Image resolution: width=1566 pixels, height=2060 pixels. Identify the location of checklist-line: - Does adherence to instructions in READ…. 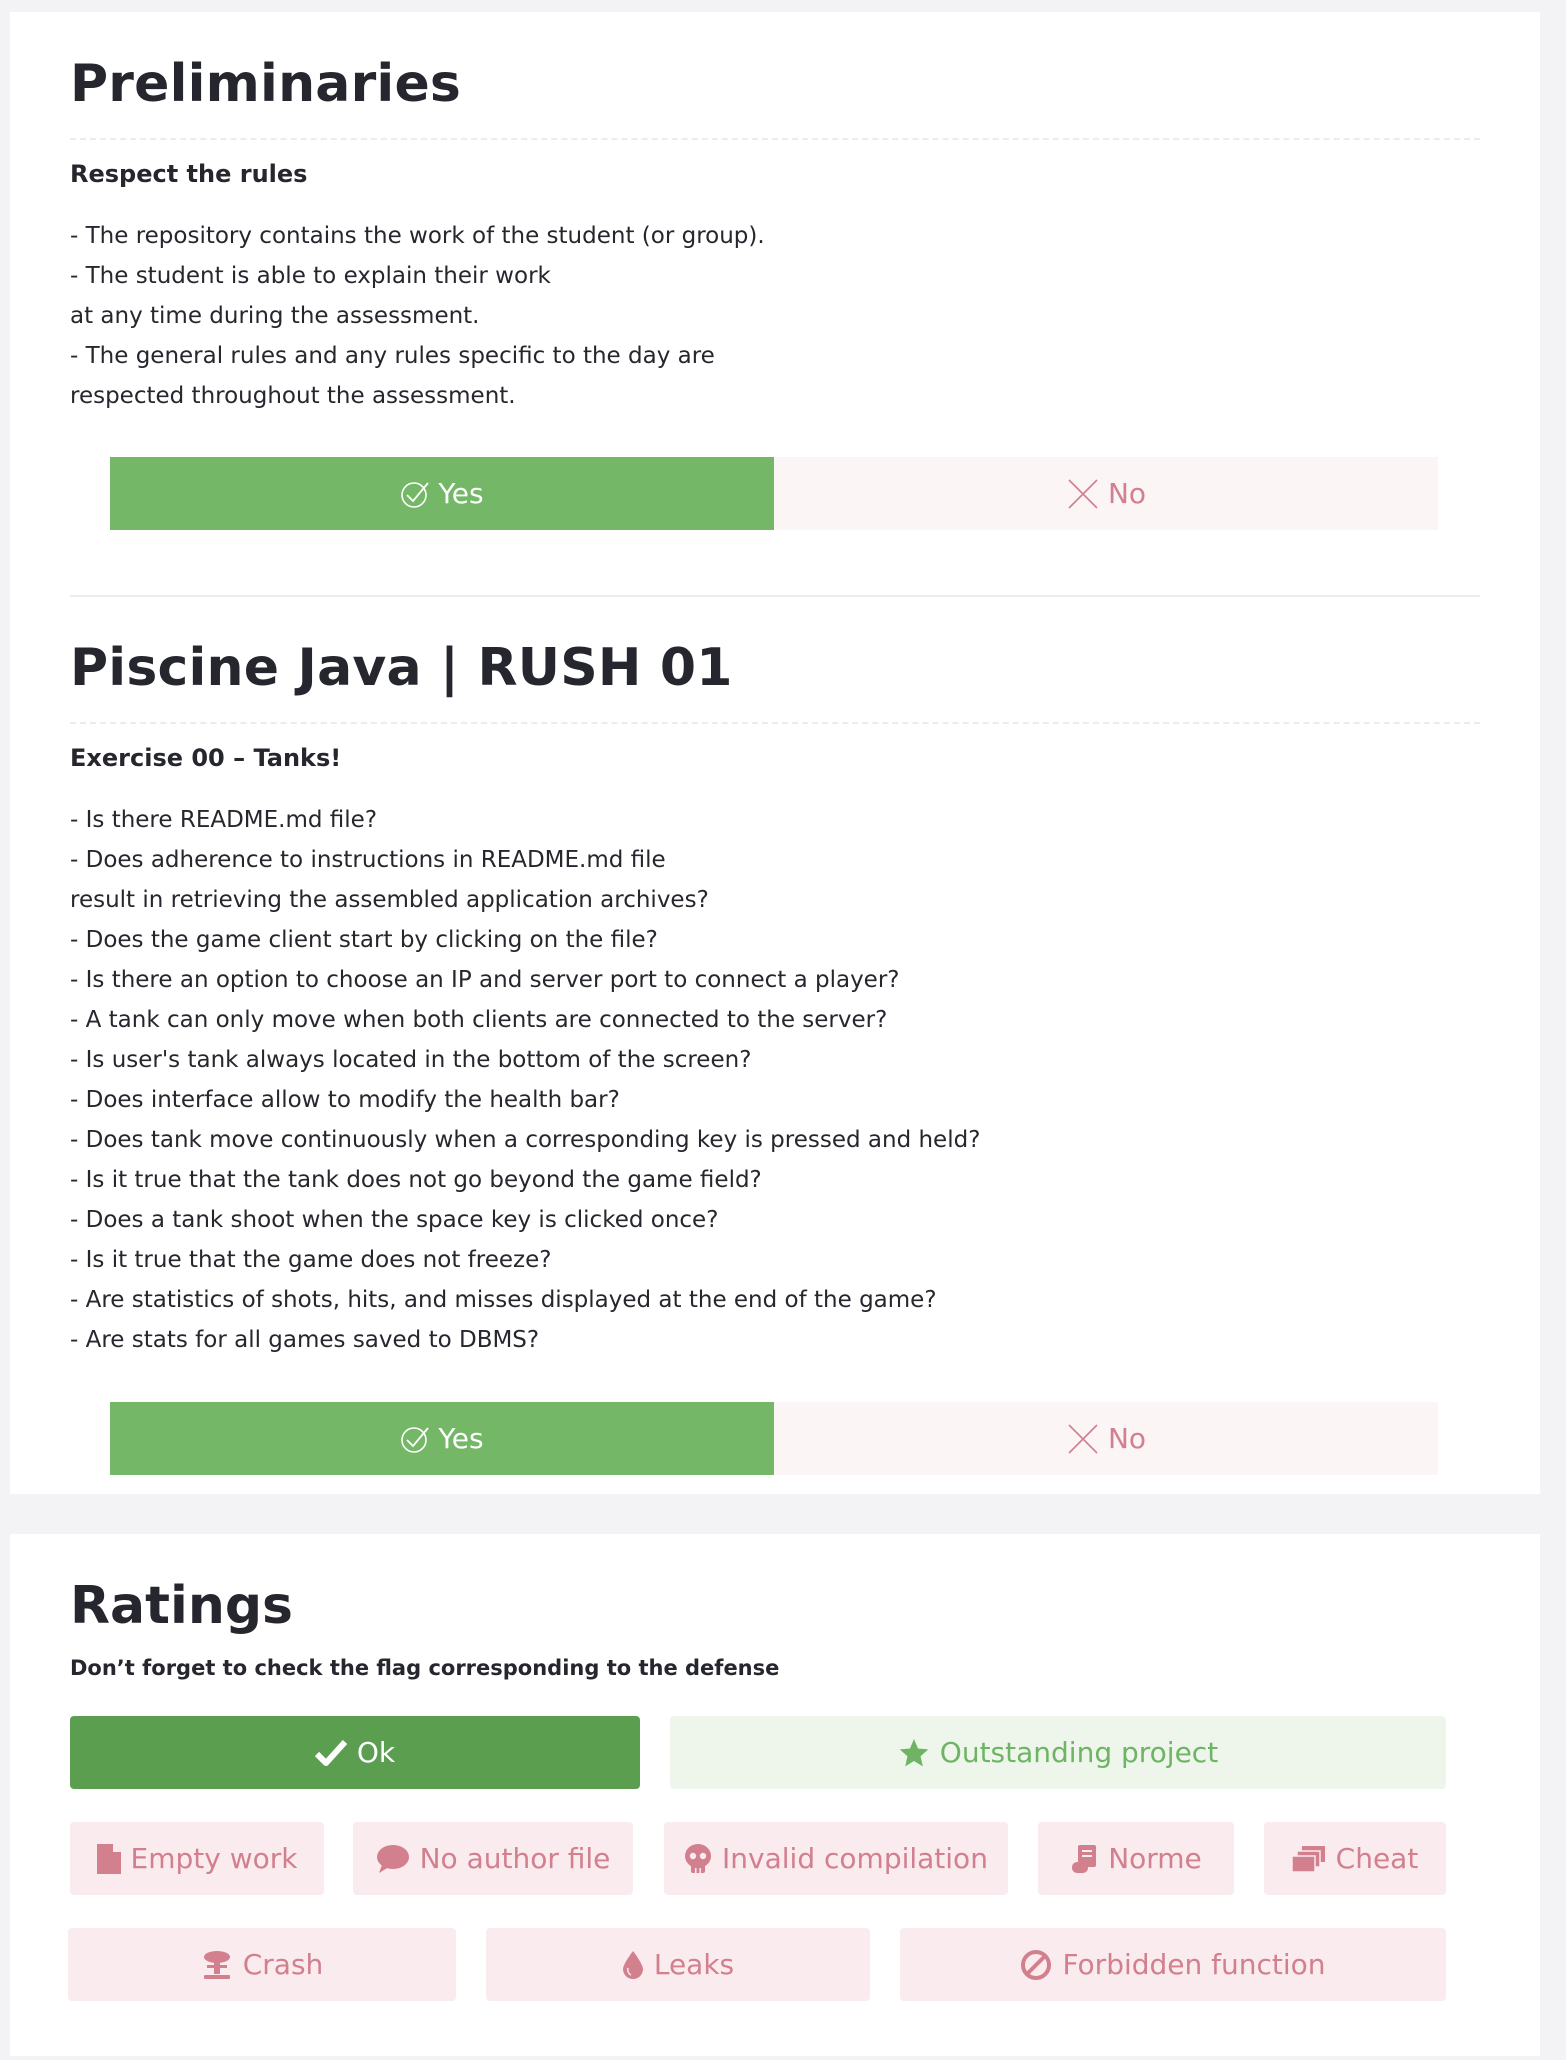
(368, 860).